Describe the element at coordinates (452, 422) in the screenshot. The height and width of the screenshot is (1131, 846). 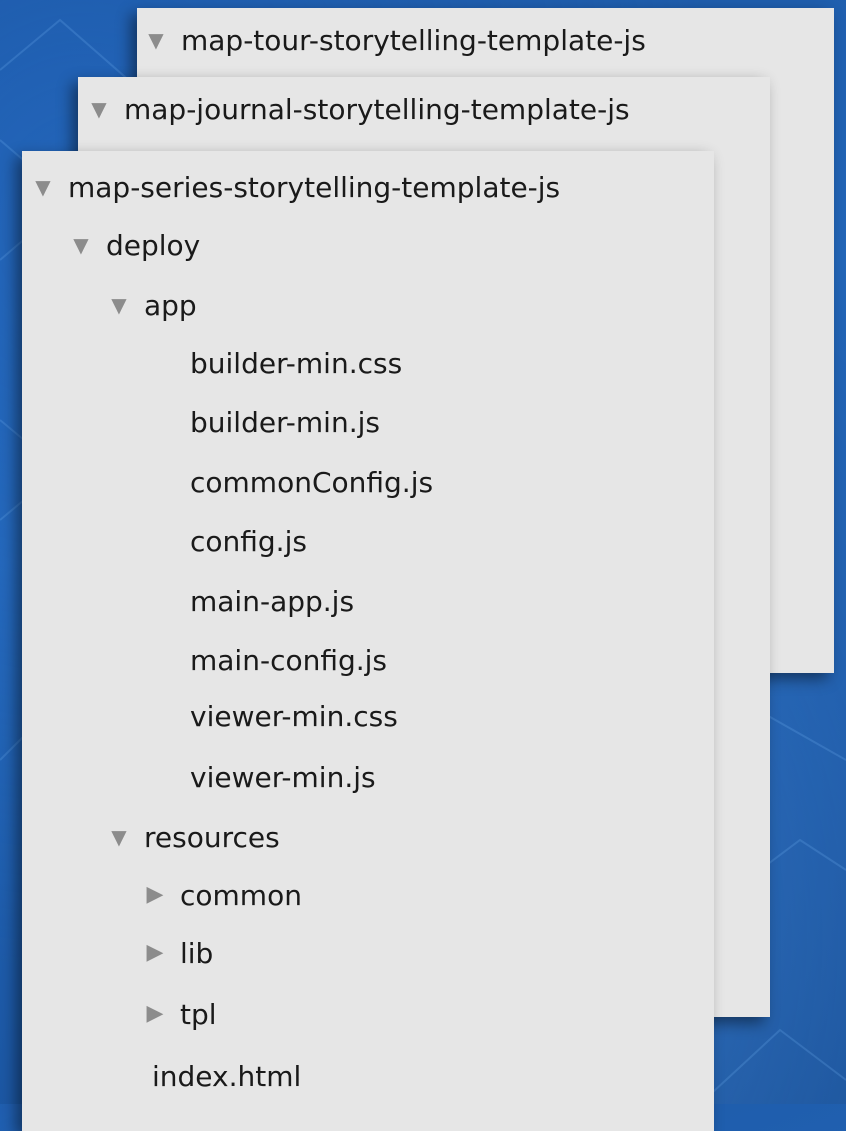
I see `file-row: builder-min.js` at that location.